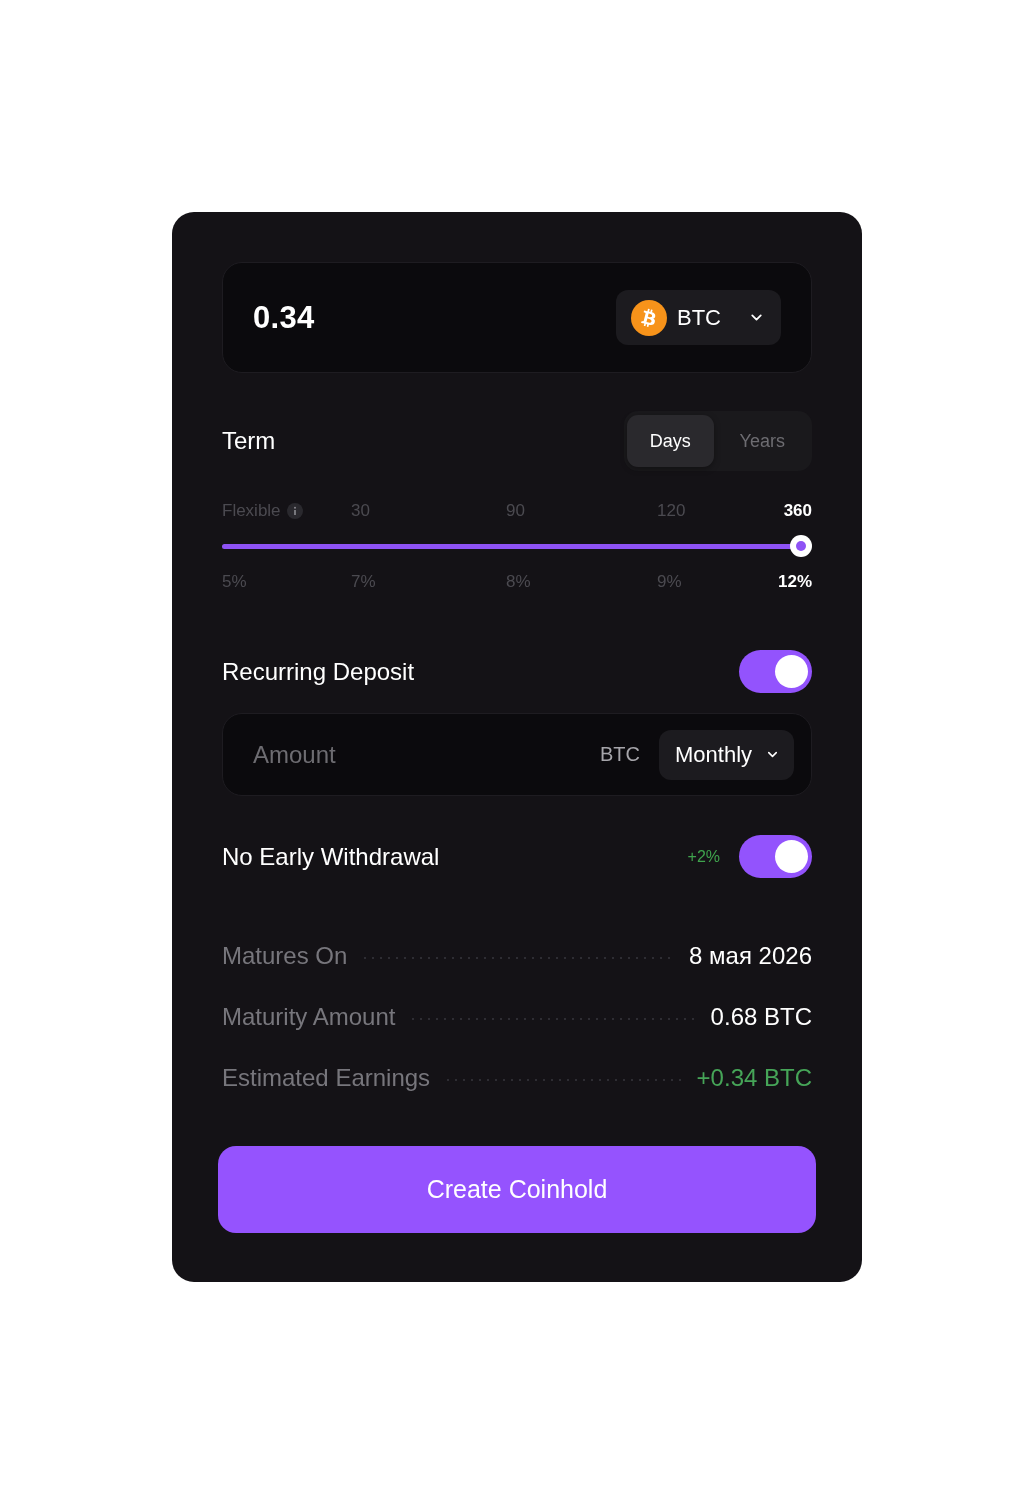 The height and width of the screenshot is (1496, 1030). I want to click on info-icon, so click(294, 511).